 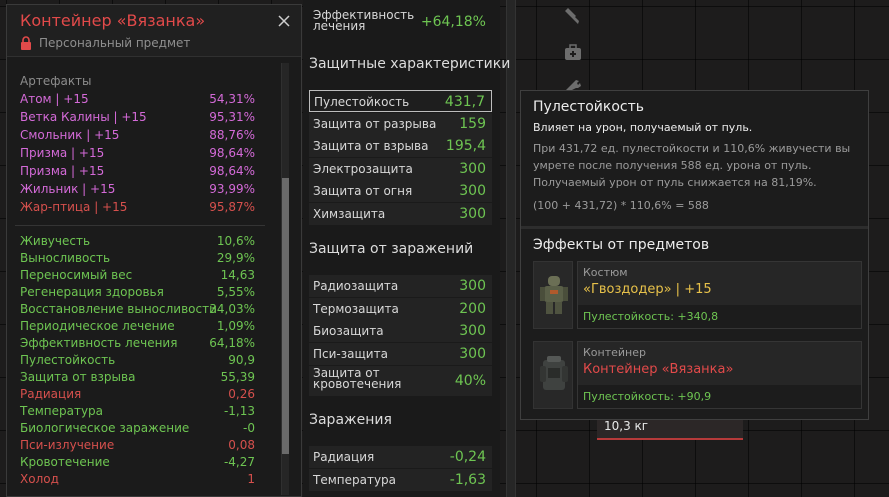 I want to click on item-weight: 10,3 кг, so click(x=626, y=426).